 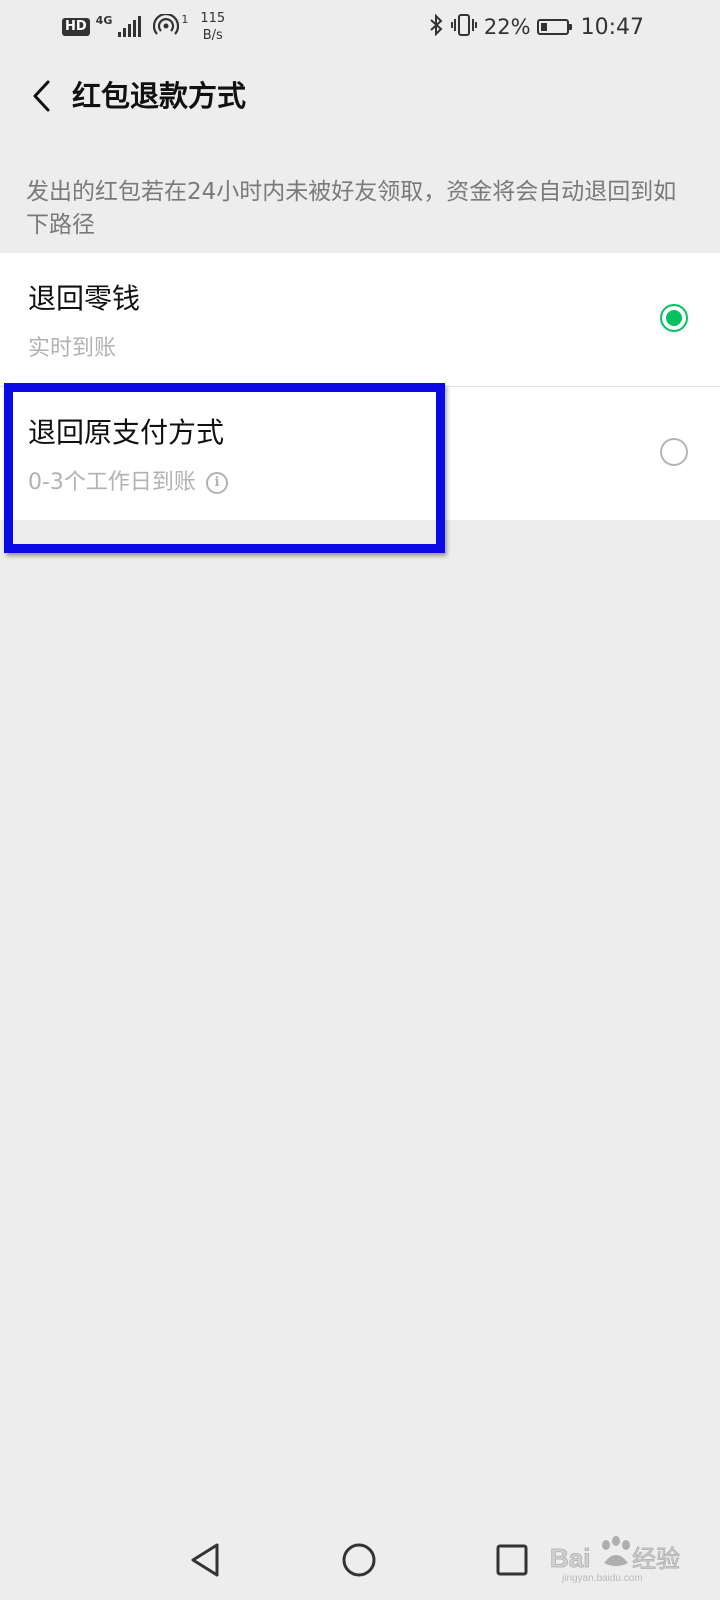 I want to click on option-subtitle: 实时到账, so click(x=72, y=349).